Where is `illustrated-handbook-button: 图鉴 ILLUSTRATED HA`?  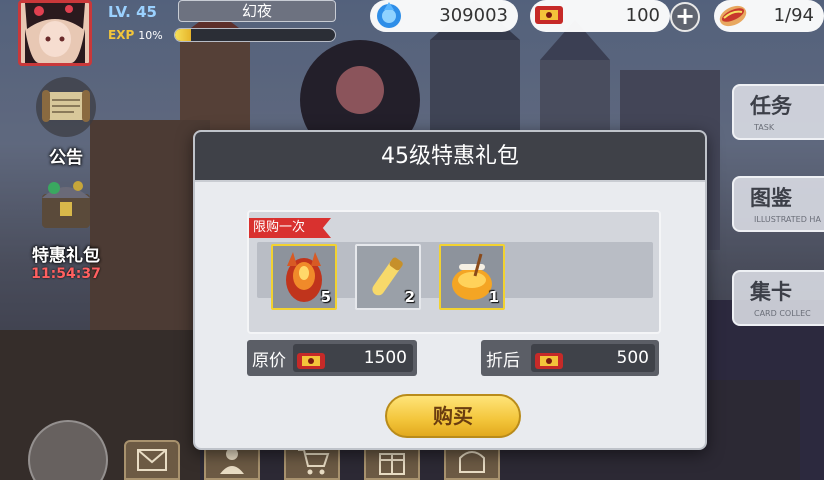
illustrated-handbook-button: 图鉴 ILLUSTRATED HA is located at coordinates (778, 204).